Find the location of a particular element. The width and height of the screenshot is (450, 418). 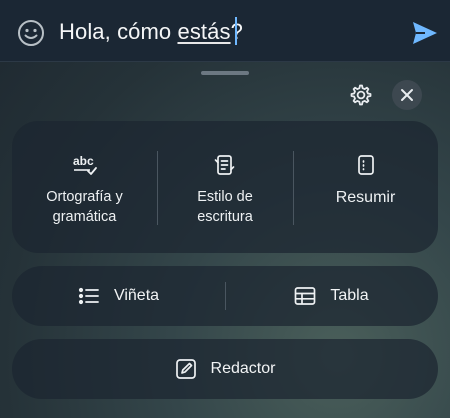

table-button: Tabla is located at coordinates (331, 296).